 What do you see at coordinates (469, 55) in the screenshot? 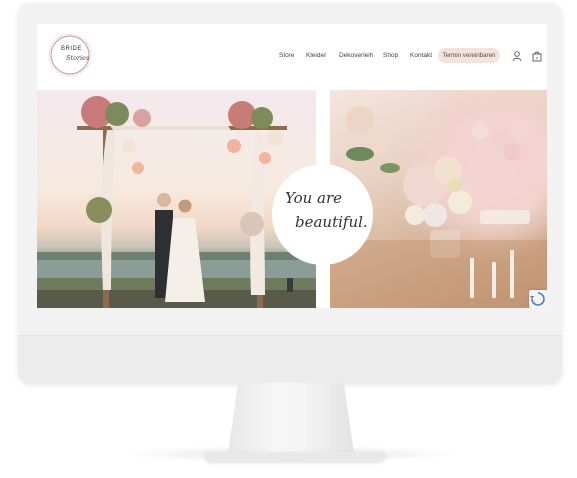
I see `book-appointment-button: Termin vereinbaren` at bounding box center [469, 55].